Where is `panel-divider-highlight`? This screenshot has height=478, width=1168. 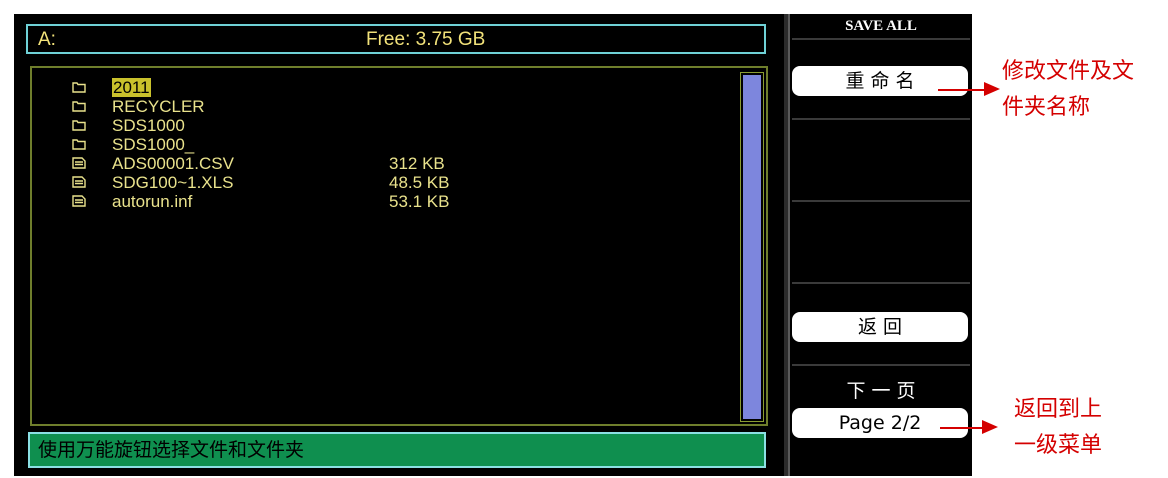 panel-divider-highlight is located at coordinates (789, 245).